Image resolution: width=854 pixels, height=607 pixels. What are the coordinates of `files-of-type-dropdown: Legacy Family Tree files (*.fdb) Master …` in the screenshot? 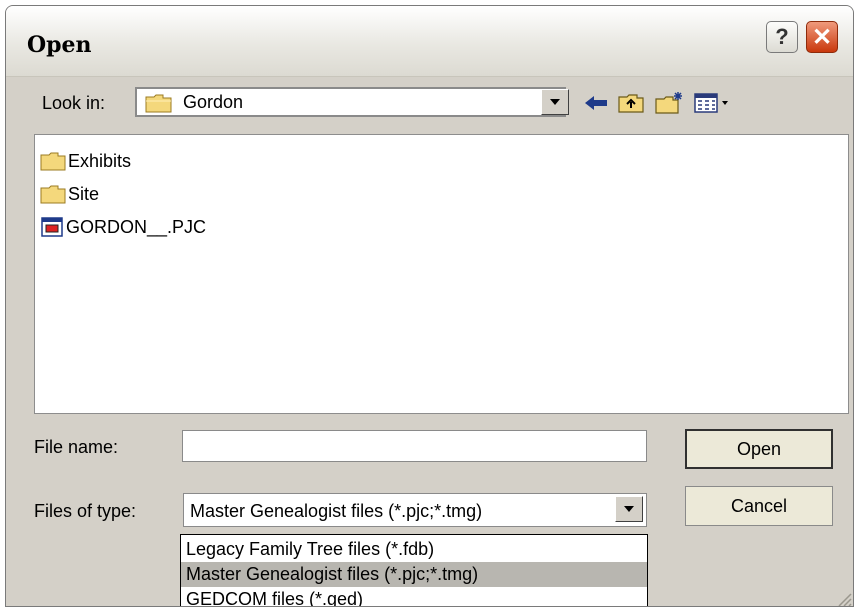 It's located at (414, 570).